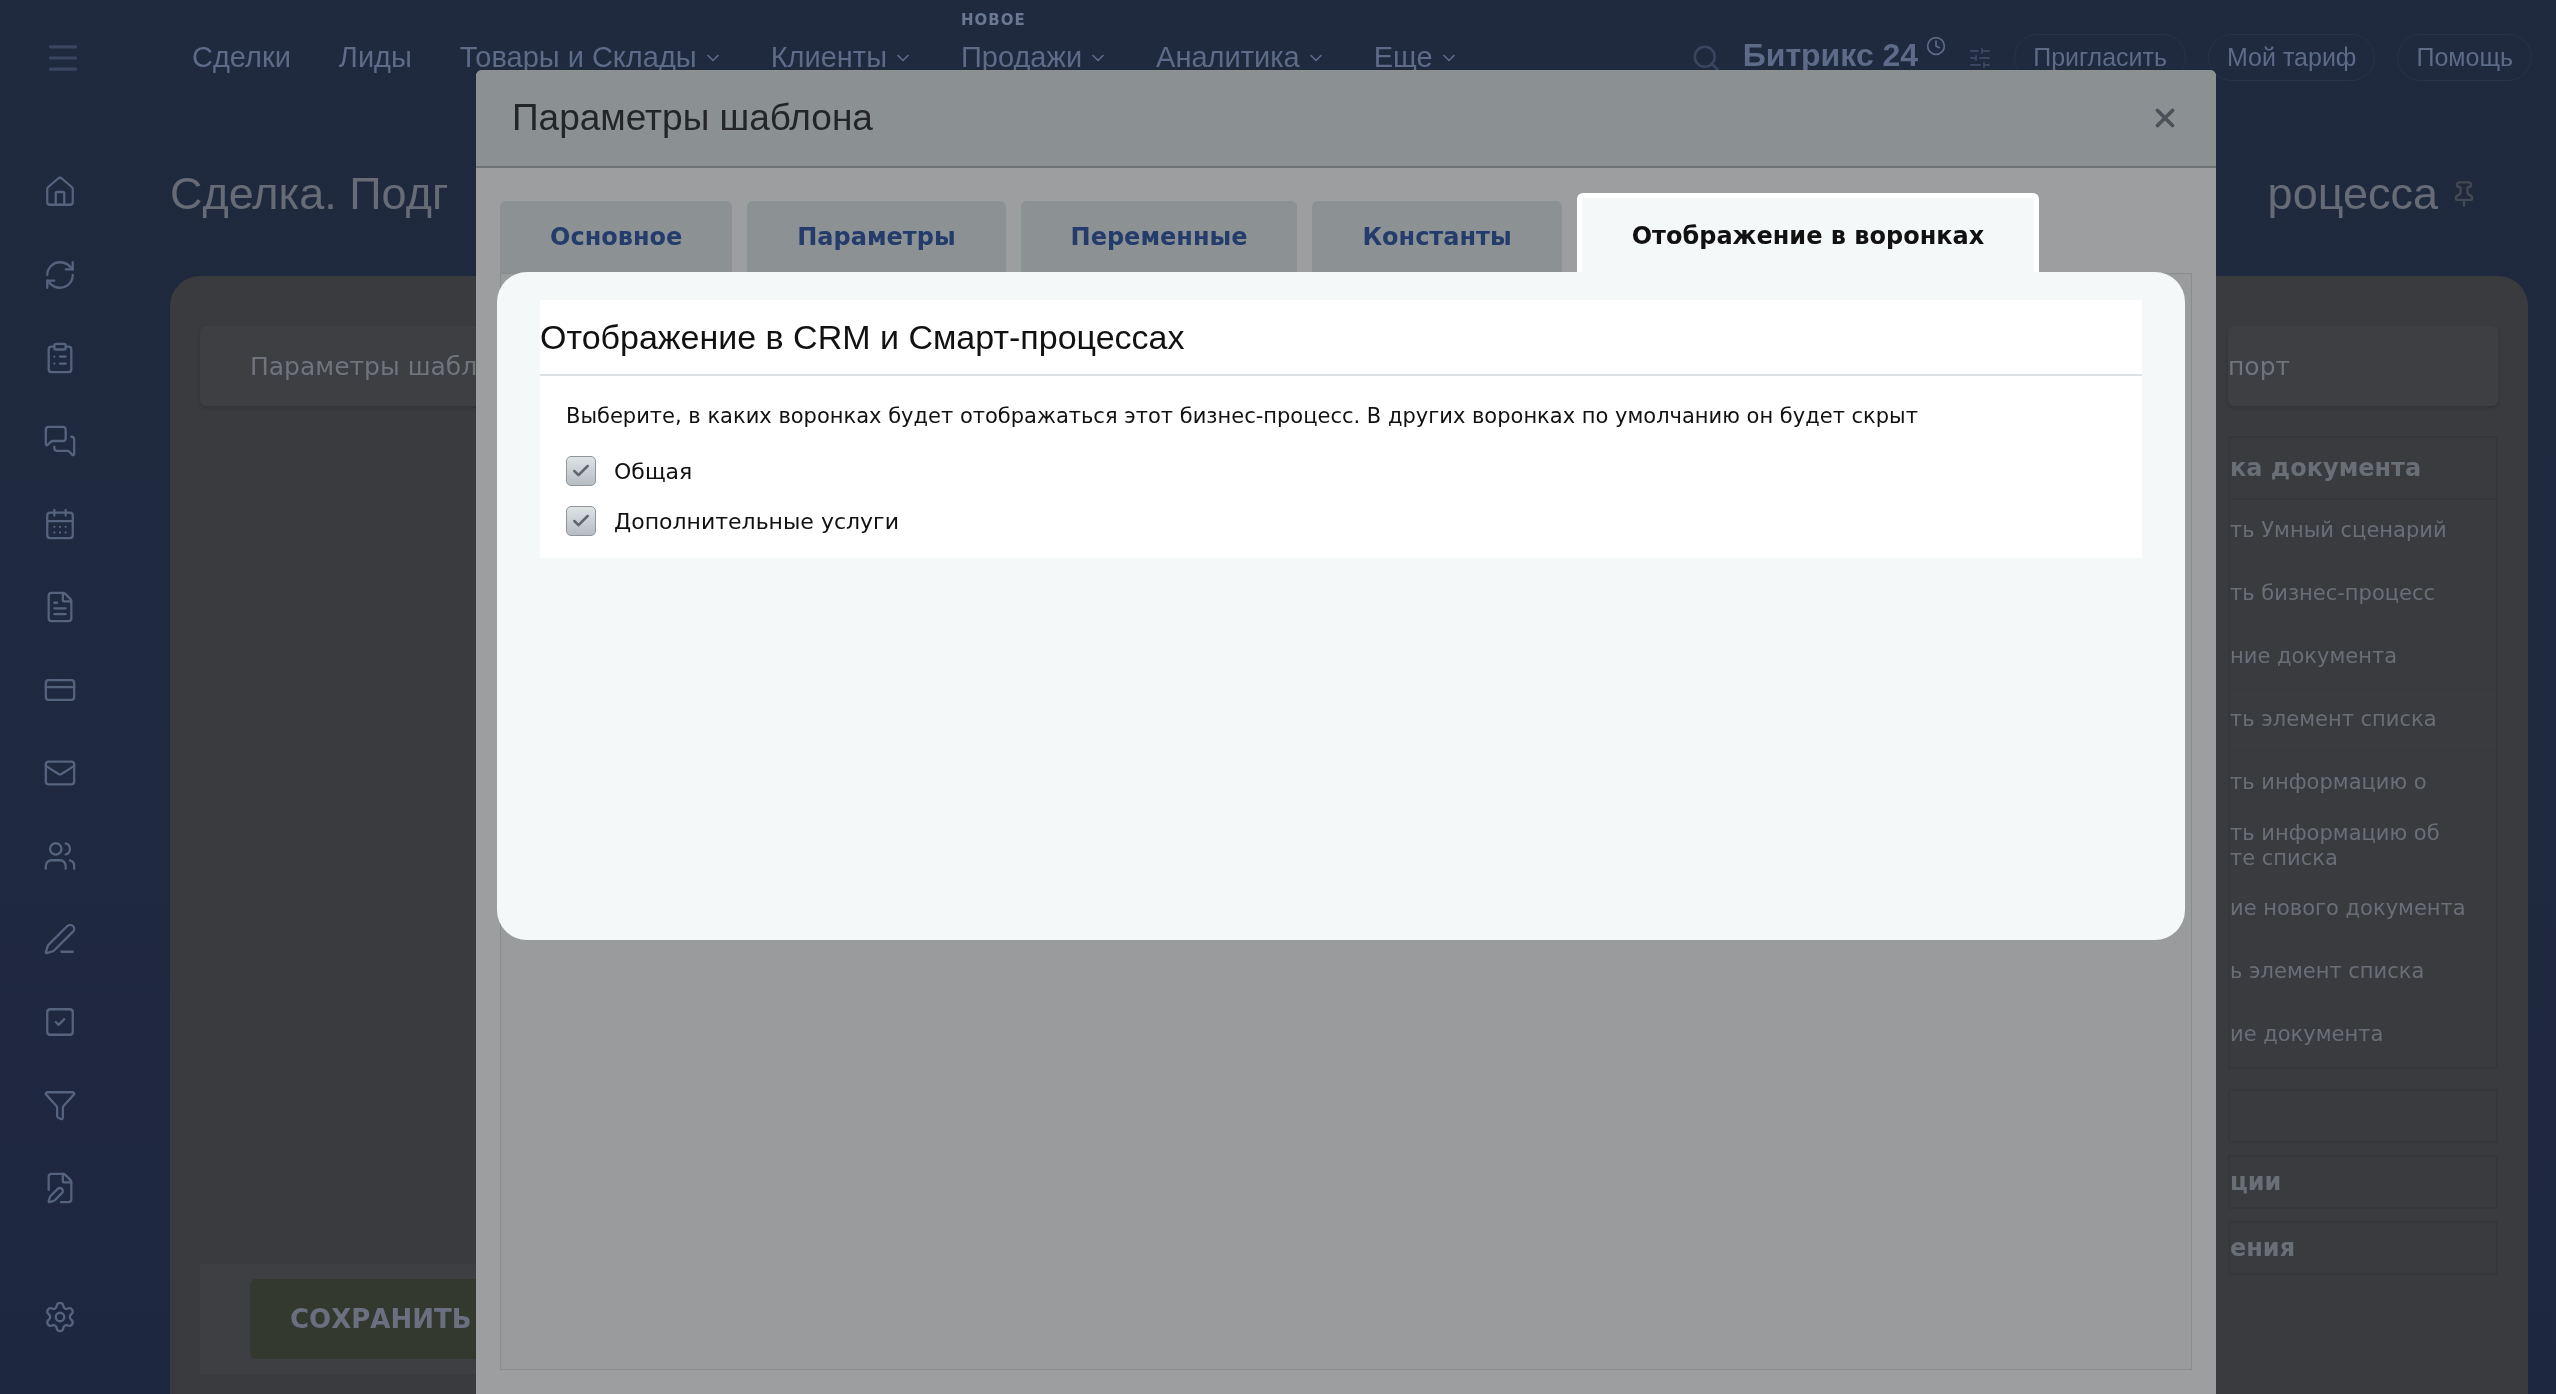 The image size is (2556, 1394). What do you see at coordinates (1341, 338) in the screenshot?
I see `section-title: Отображение в CRM и Смарт-процессах` at bounding box center [1341, 338].